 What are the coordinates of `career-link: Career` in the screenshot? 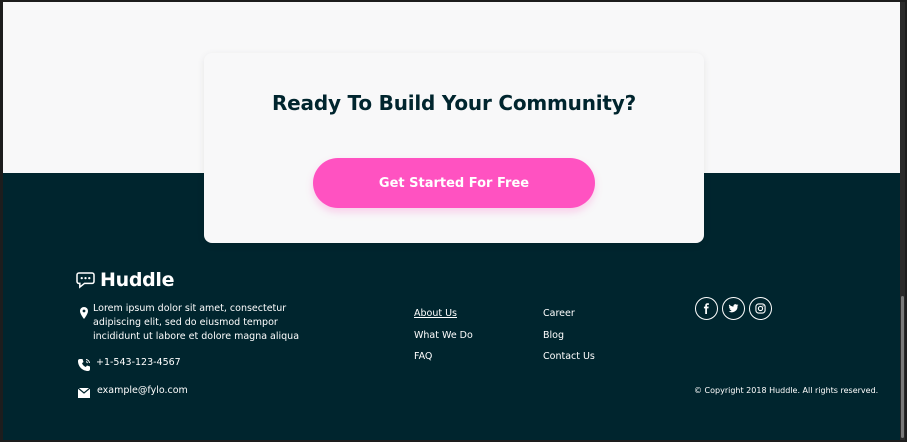 It's located at (559, 313).